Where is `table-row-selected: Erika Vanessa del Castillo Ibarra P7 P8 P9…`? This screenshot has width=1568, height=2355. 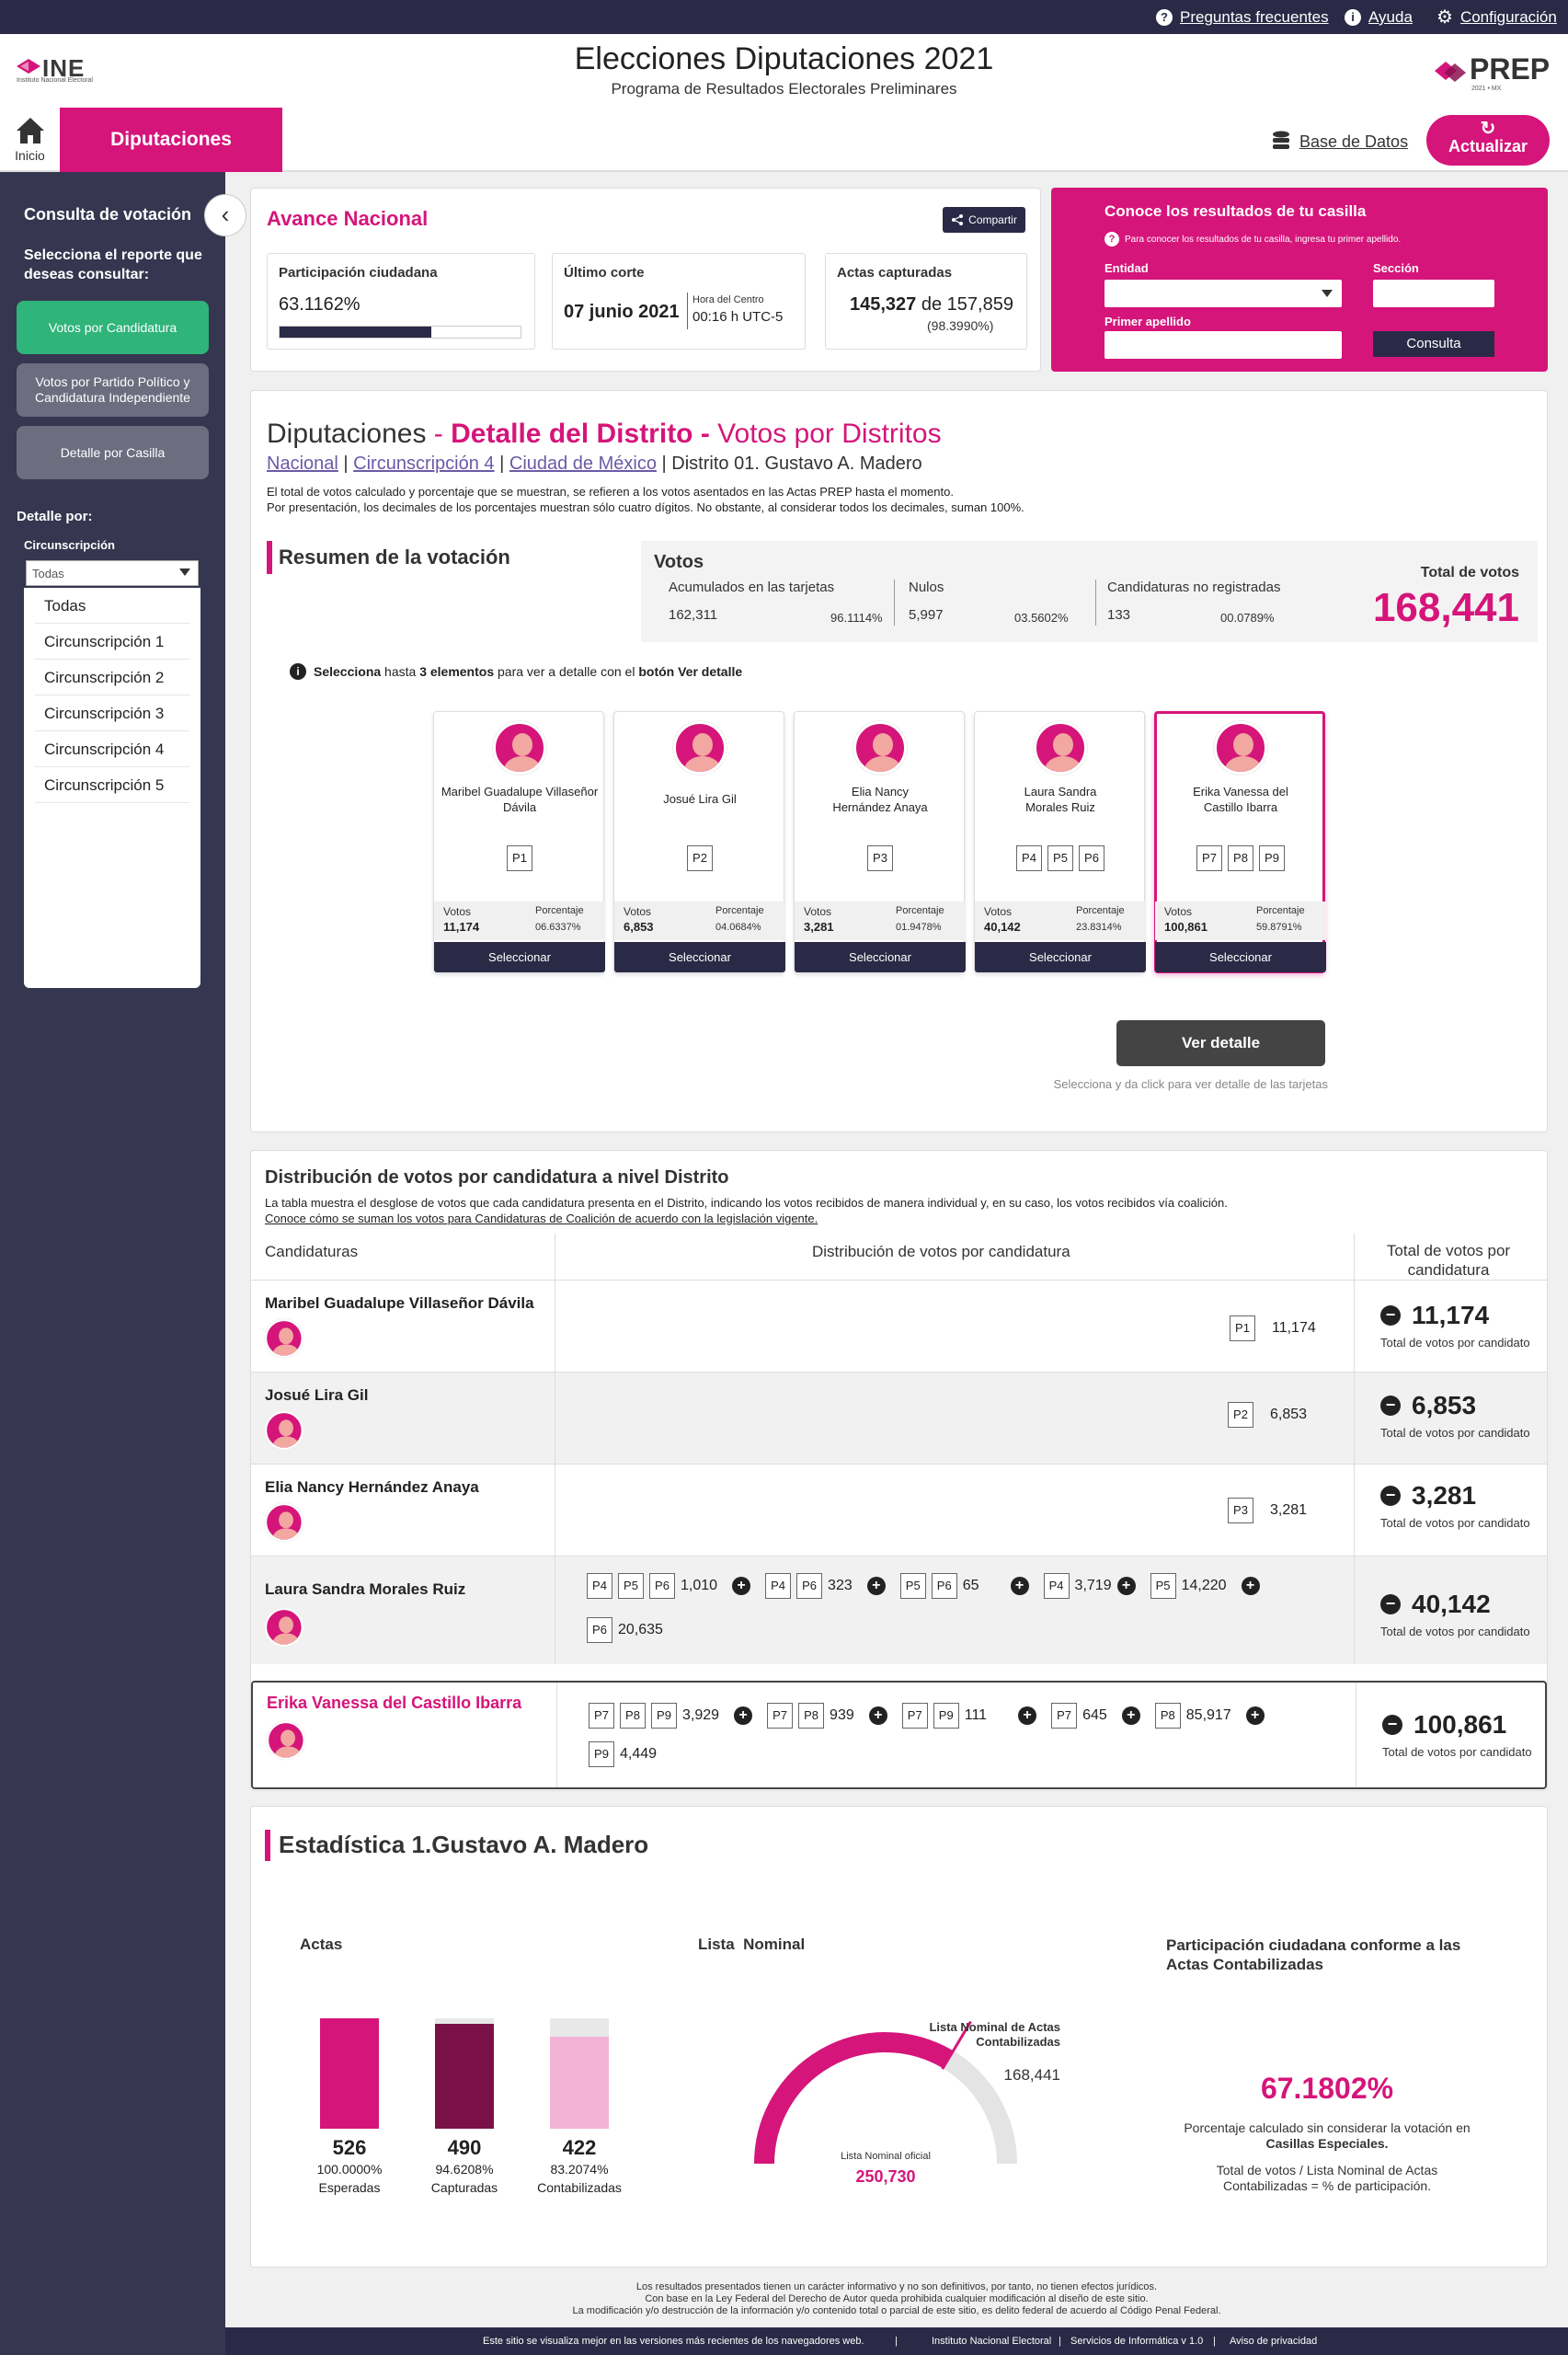
table-row-selected: Erika Vanessa del Castillo Ibarra P7 P8 P9… is located at coordinates (899, 1735).